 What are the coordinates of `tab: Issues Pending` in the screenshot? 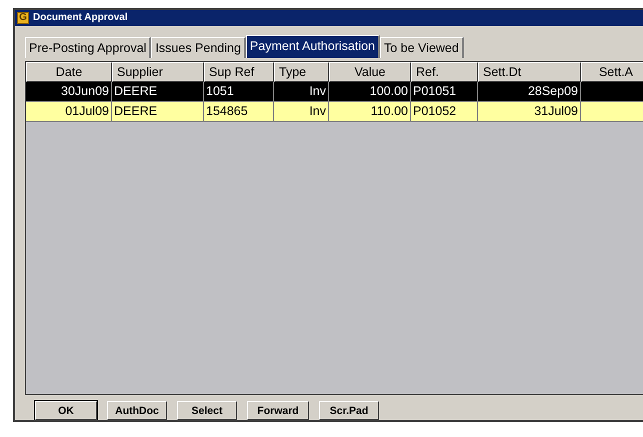 It's located at (198, 47).